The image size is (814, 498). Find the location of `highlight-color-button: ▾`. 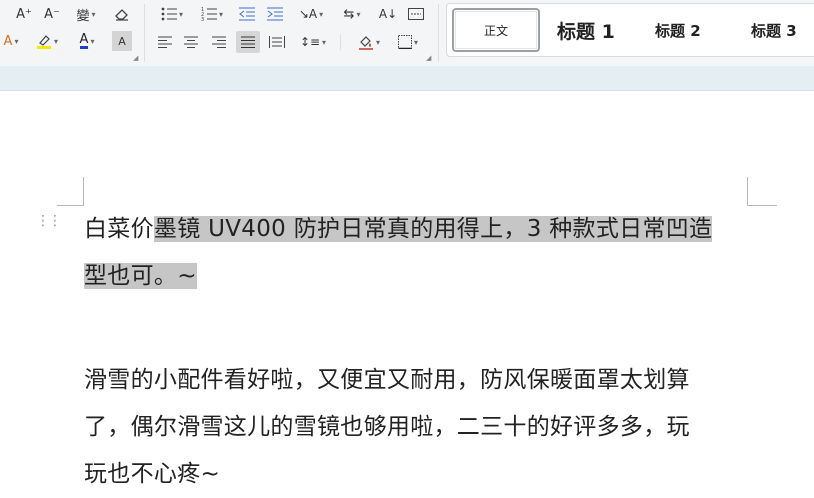

highlight-color-button: ▾ is located at coordinates (47, 41).